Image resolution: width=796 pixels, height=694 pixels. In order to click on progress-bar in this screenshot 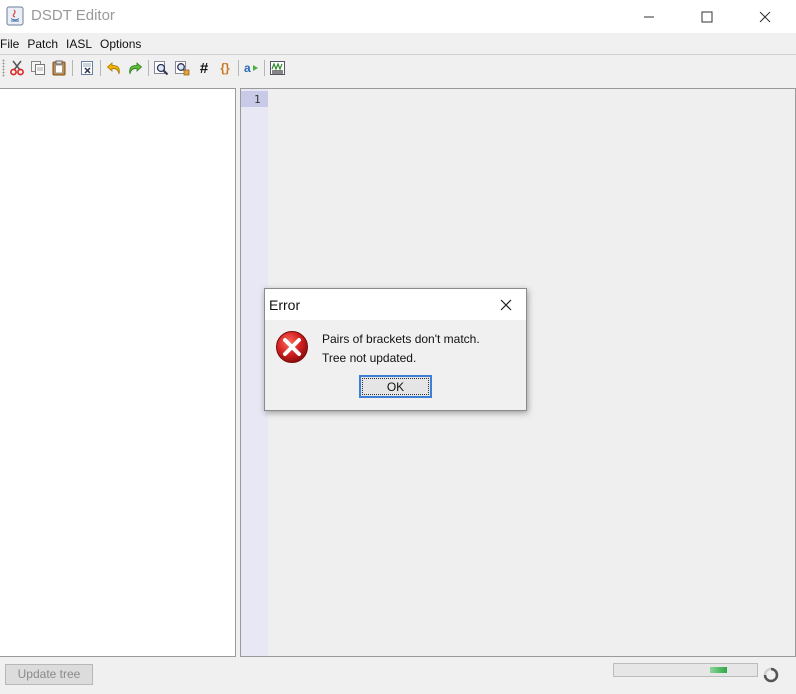, I will do `click(685, 670)`.